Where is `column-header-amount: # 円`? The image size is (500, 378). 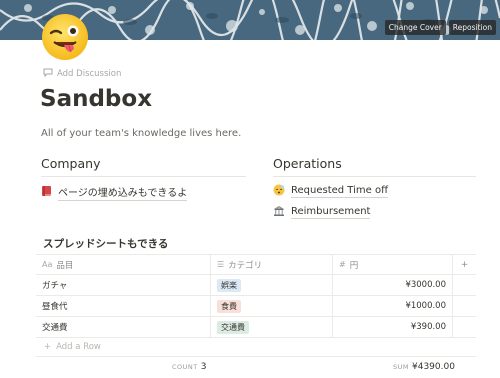 column-header-amount: # 円 is located at coordinates (393, 264).